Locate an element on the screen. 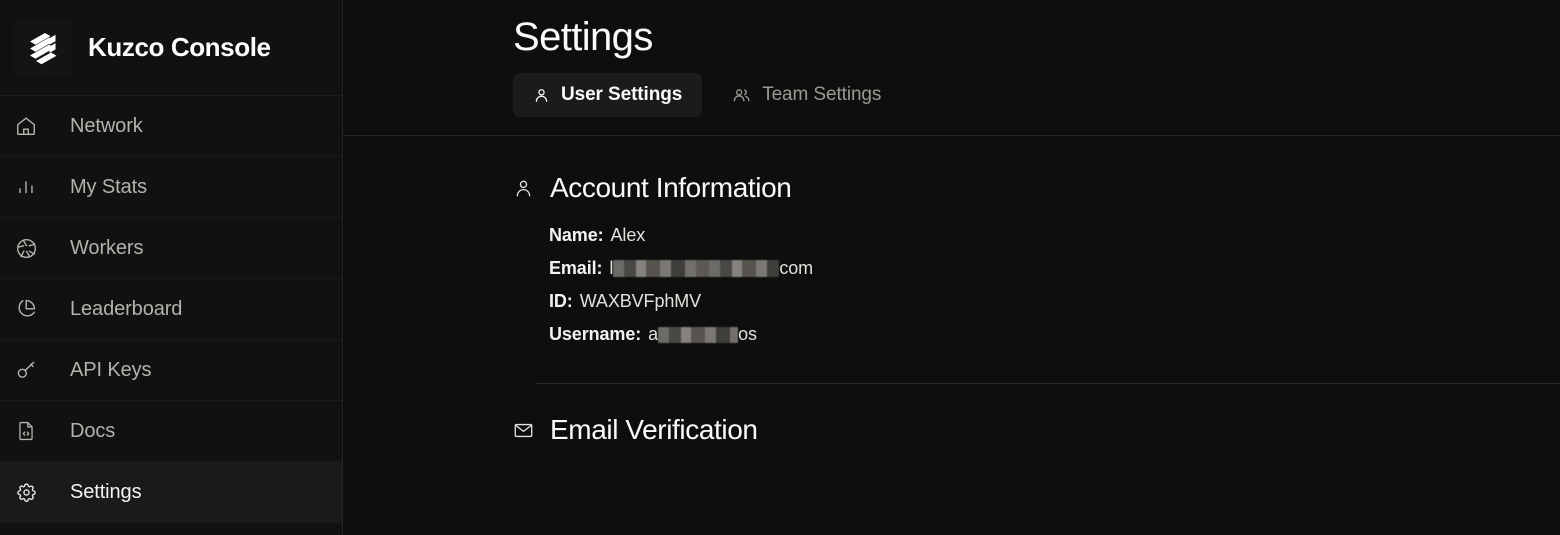 The width and height of the screenshot is (1560, 535). key-icon is located at coordinates (26, 370).